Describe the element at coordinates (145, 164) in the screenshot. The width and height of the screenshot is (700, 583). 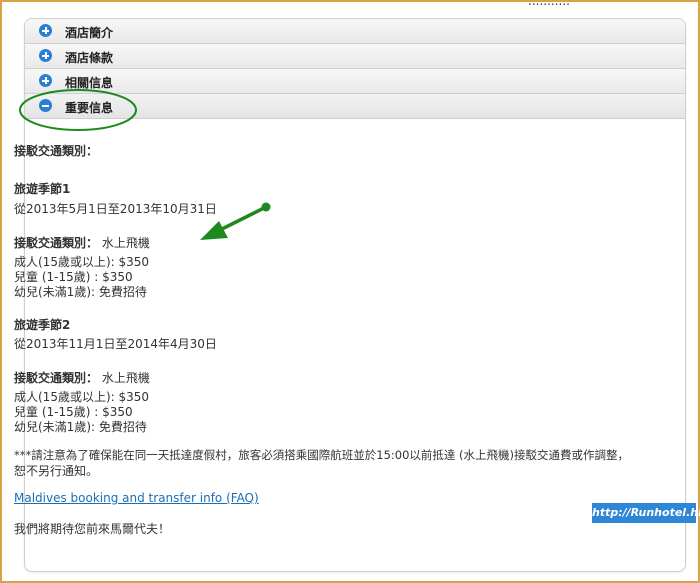
I see `annotation-overlay` at that location.